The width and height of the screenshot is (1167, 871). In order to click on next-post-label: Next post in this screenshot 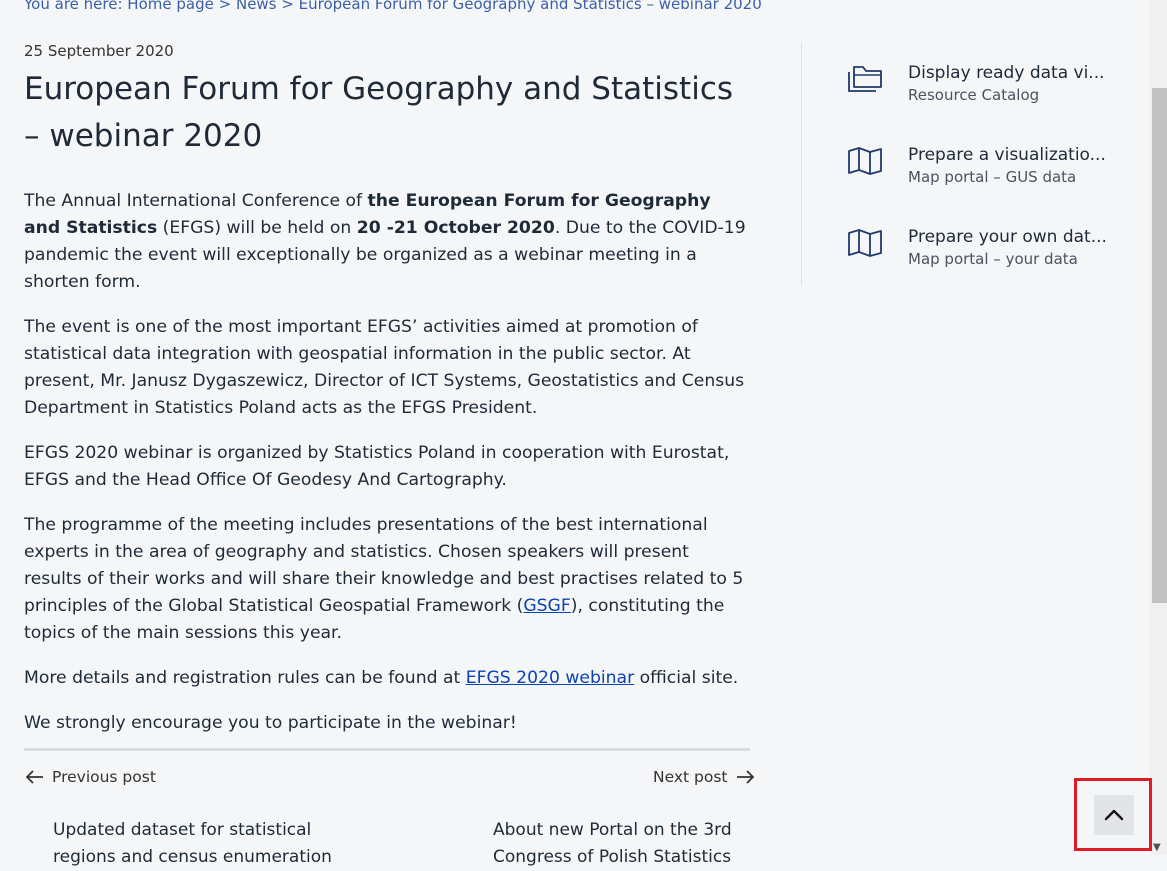, I will do `click(690, 777)`.